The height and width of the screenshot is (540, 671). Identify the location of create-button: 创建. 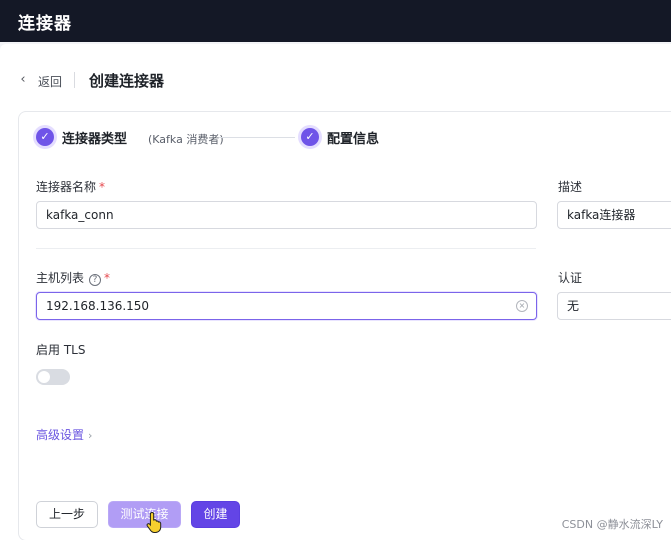
(215, 514).